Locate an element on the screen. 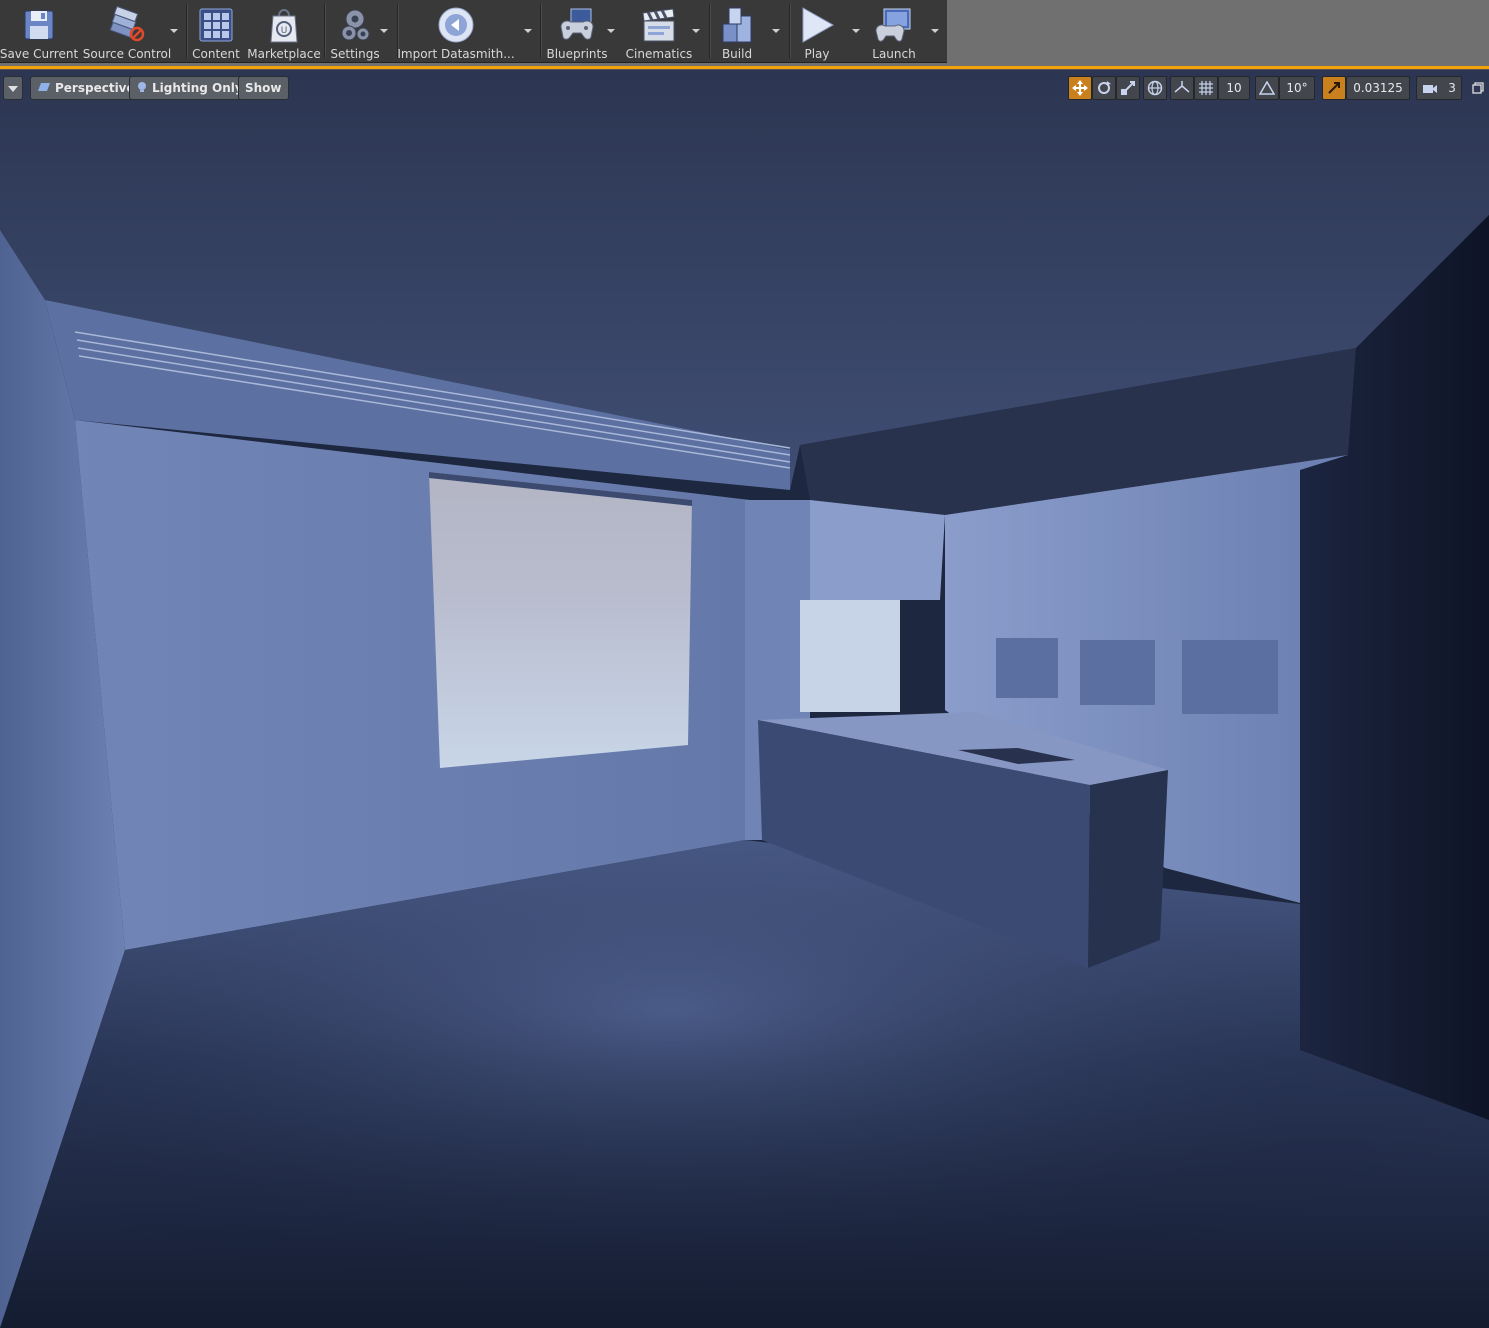  play-button: Play is located at coordinates (817, 31).